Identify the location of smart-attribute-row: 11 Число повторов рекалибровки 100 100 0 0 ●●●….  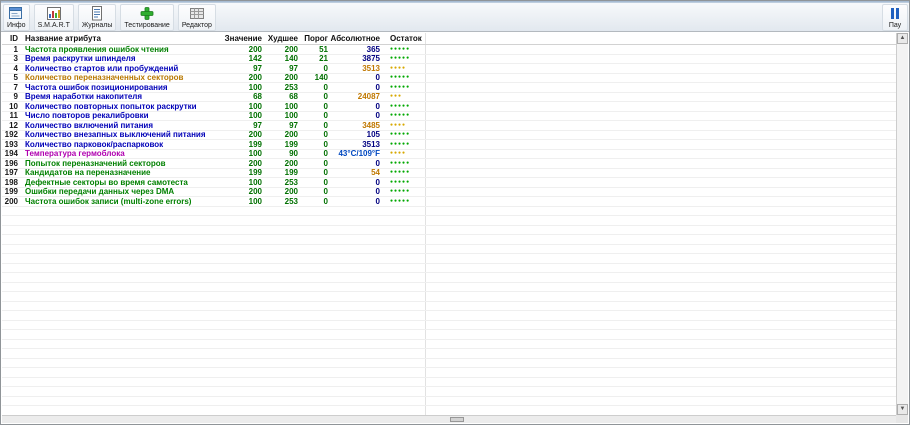
(449, 116).